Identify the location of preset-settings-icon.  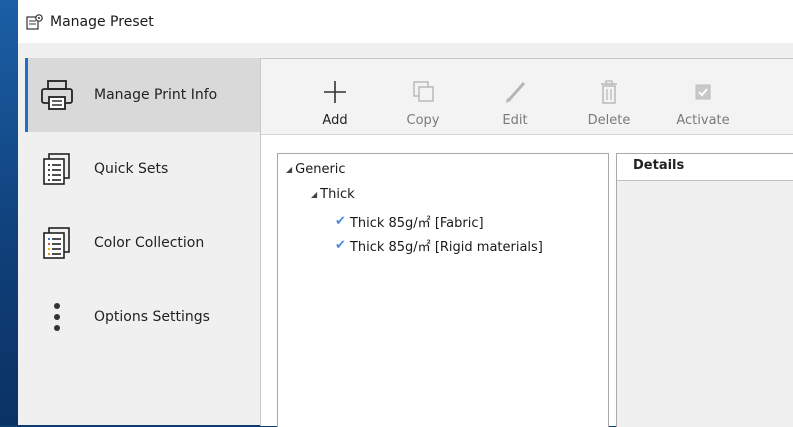
(34, 21).